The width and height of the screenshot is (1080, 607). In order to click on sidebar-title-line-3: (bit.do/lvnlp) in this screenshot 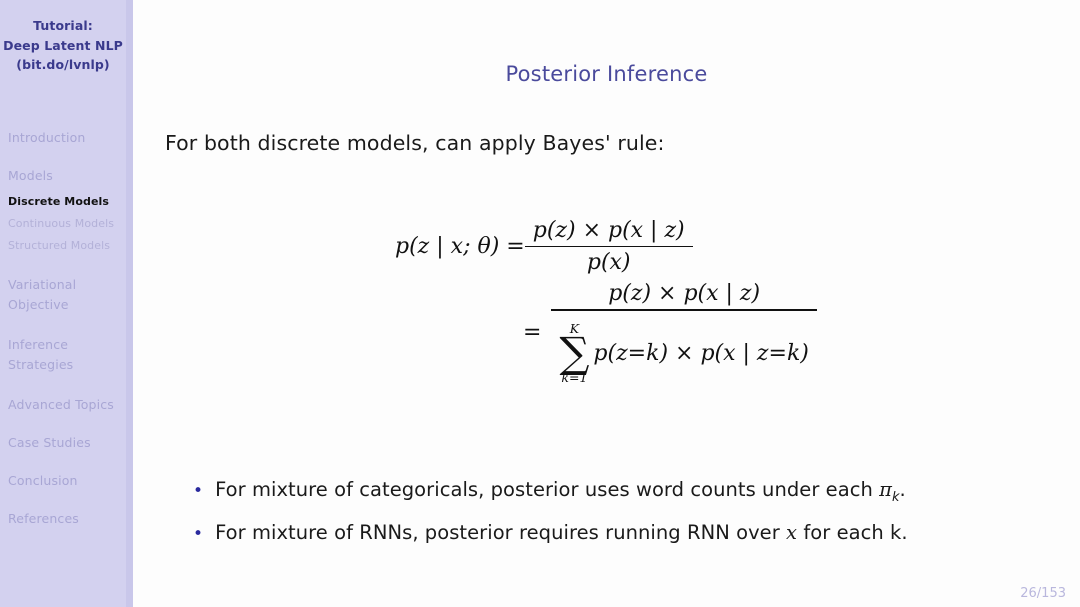, I will do `click(63, 64)`.